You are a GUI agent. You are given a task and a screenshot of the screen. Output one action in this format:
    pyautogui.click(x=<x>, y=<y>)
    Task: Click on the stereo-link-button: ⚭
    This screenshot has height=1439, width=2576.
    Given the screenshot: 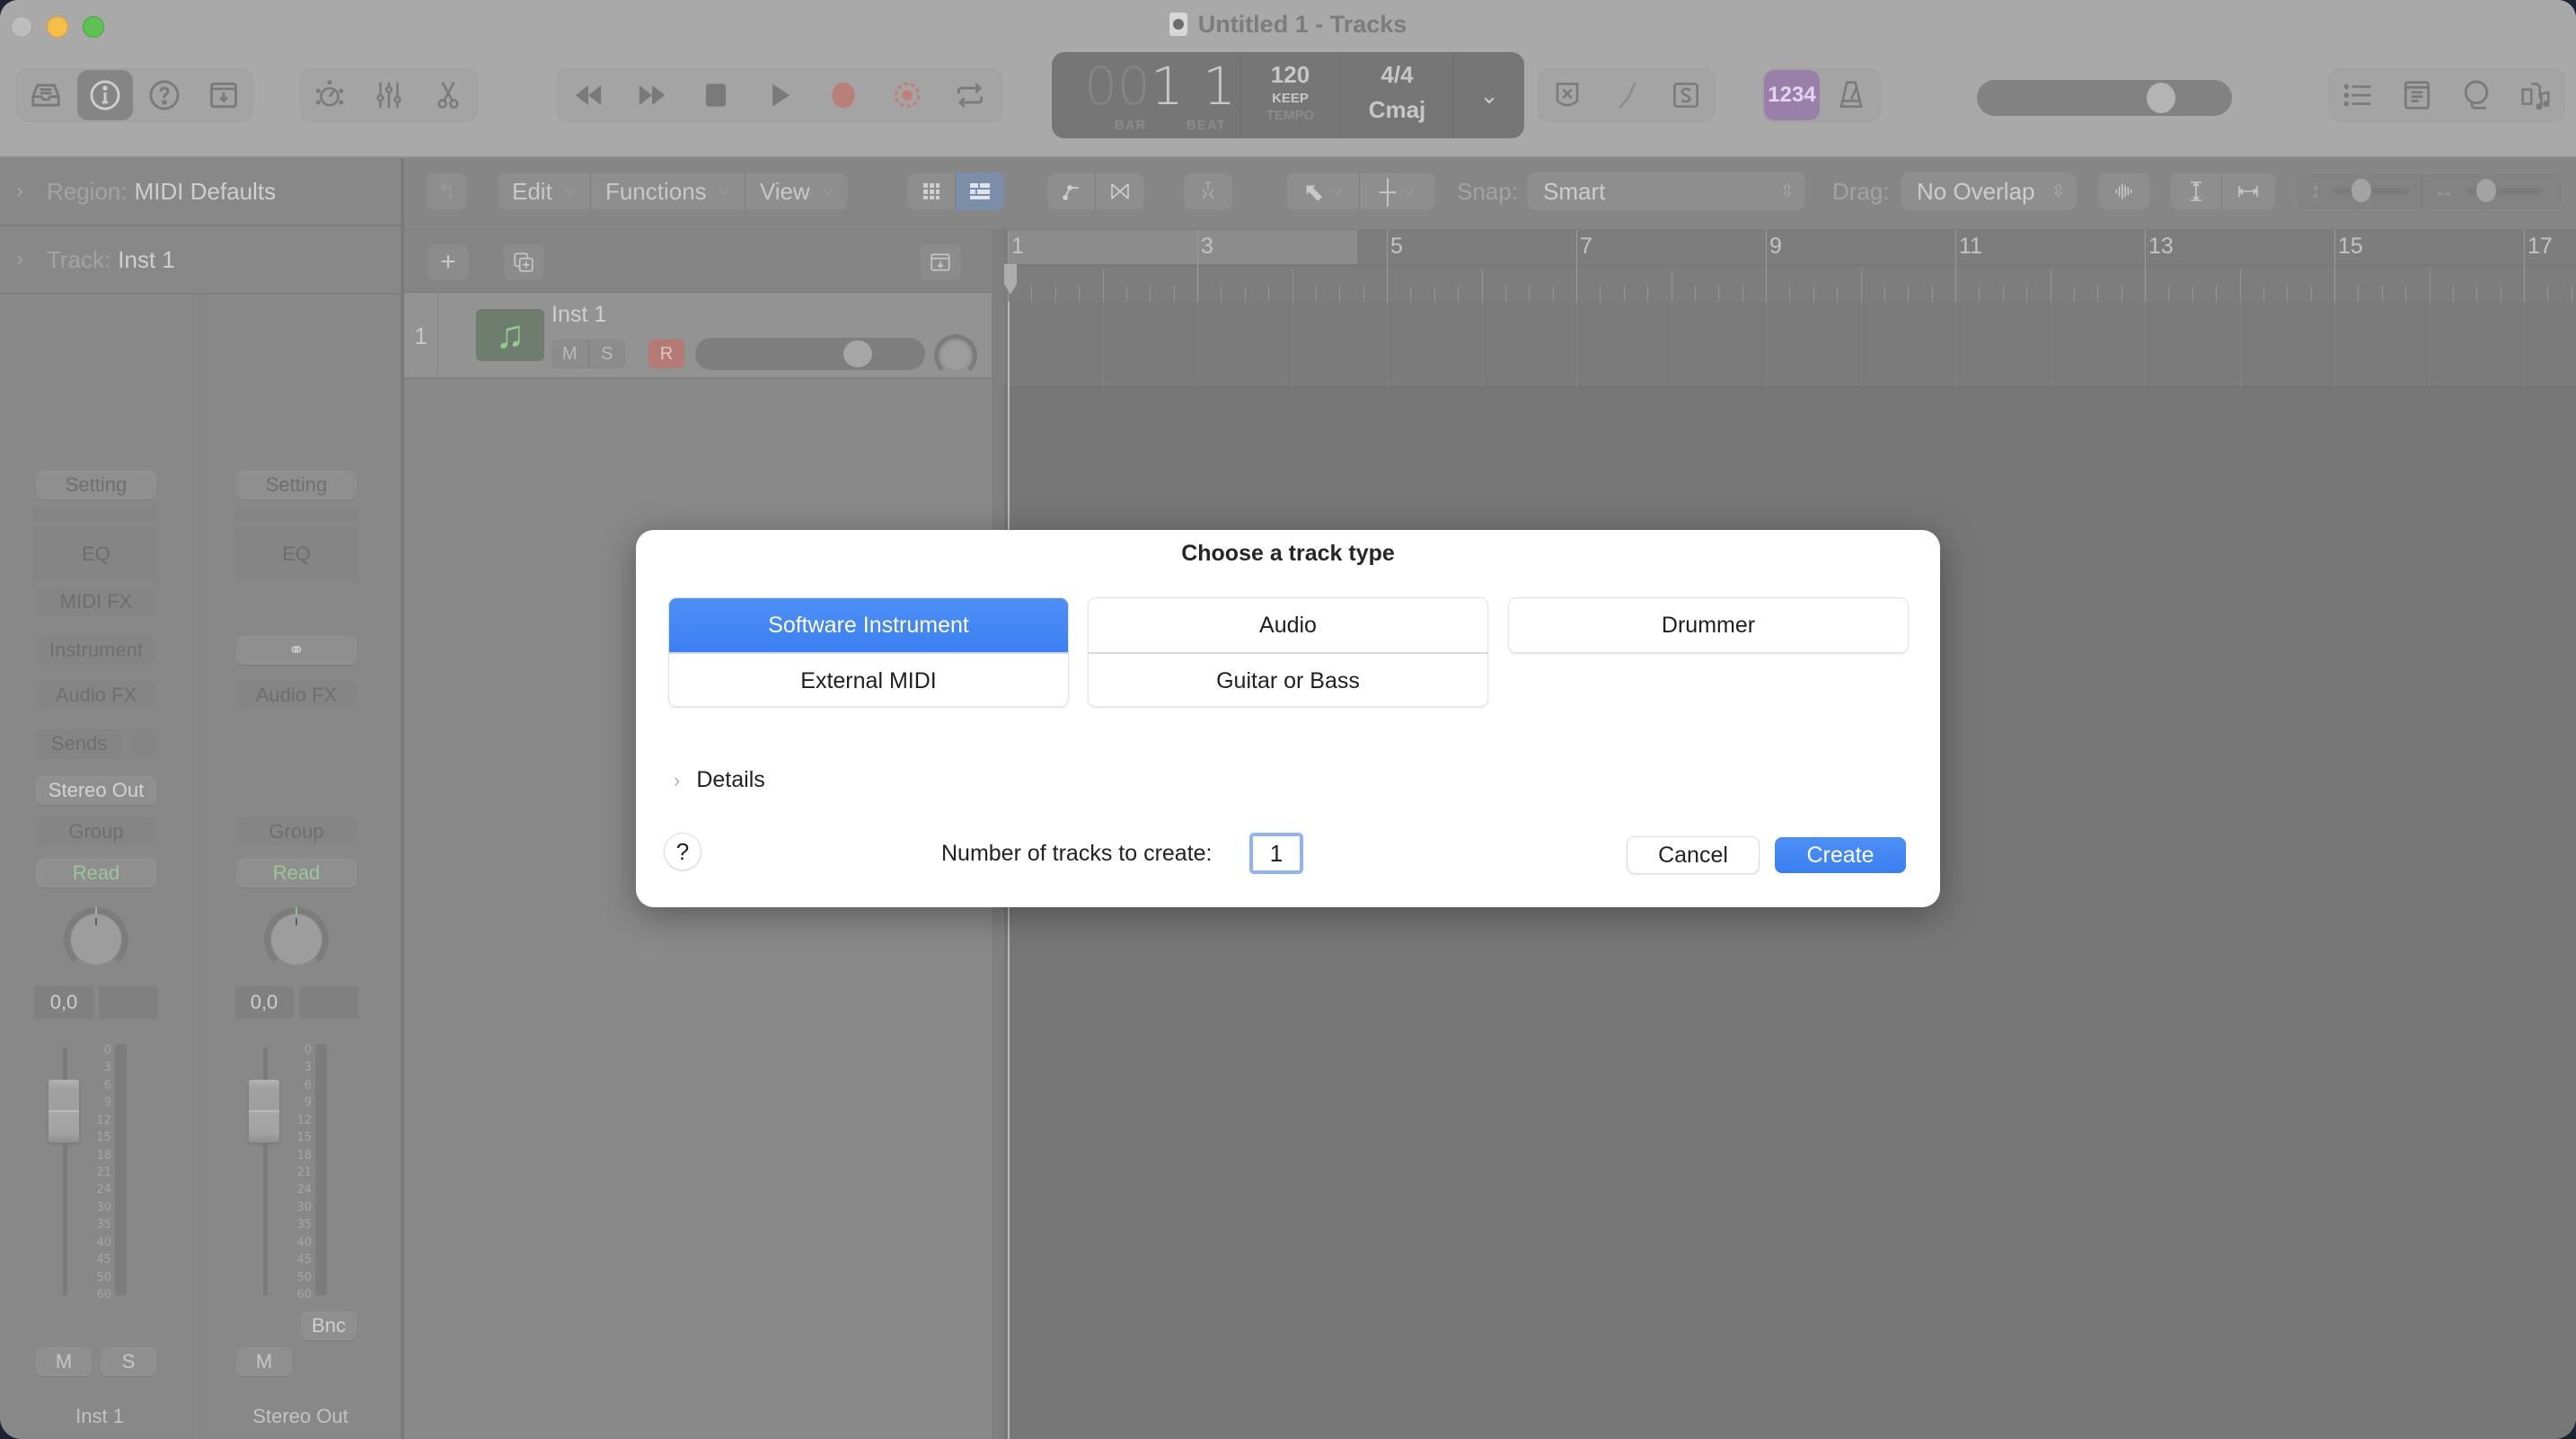 What is the action you would take?
    pyautogui.click(x=296, y=650)
    